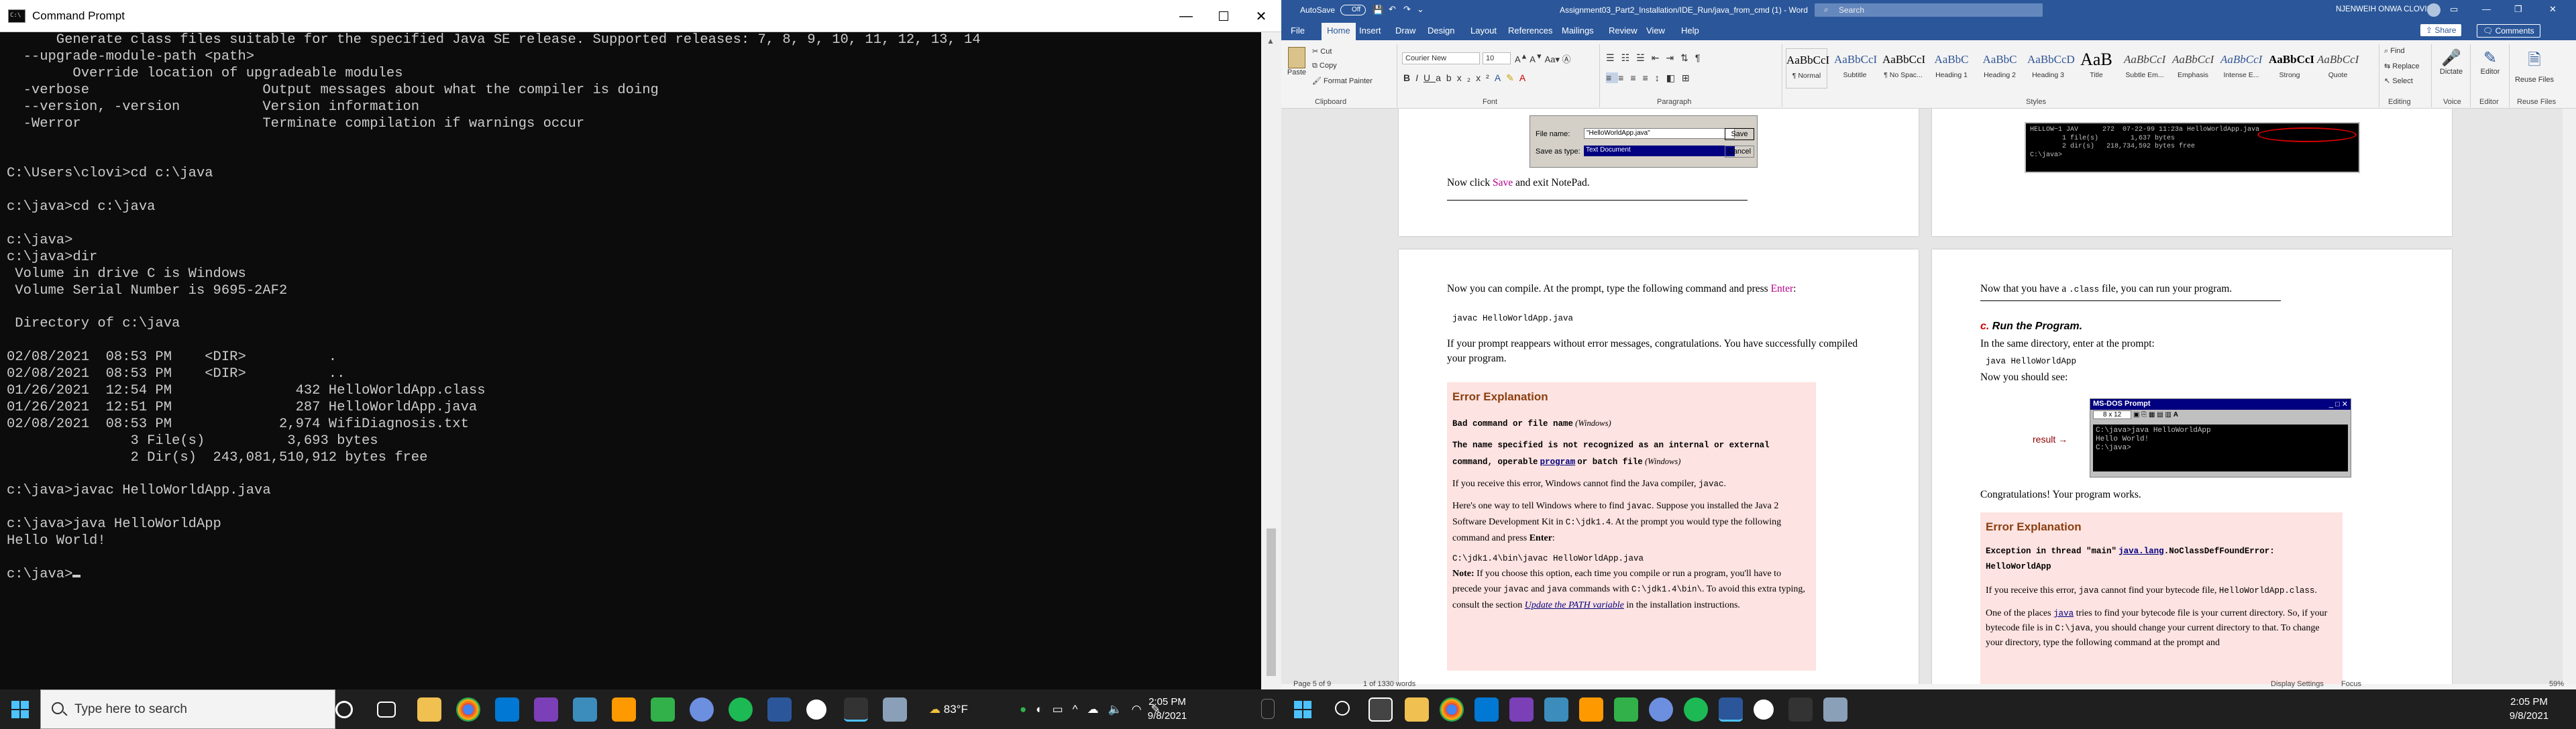  What do you see at coordinates (2454, 9) in the screenshot?
I see `ribbon-display-icon: ▭` at bounding box center [2454, 9].